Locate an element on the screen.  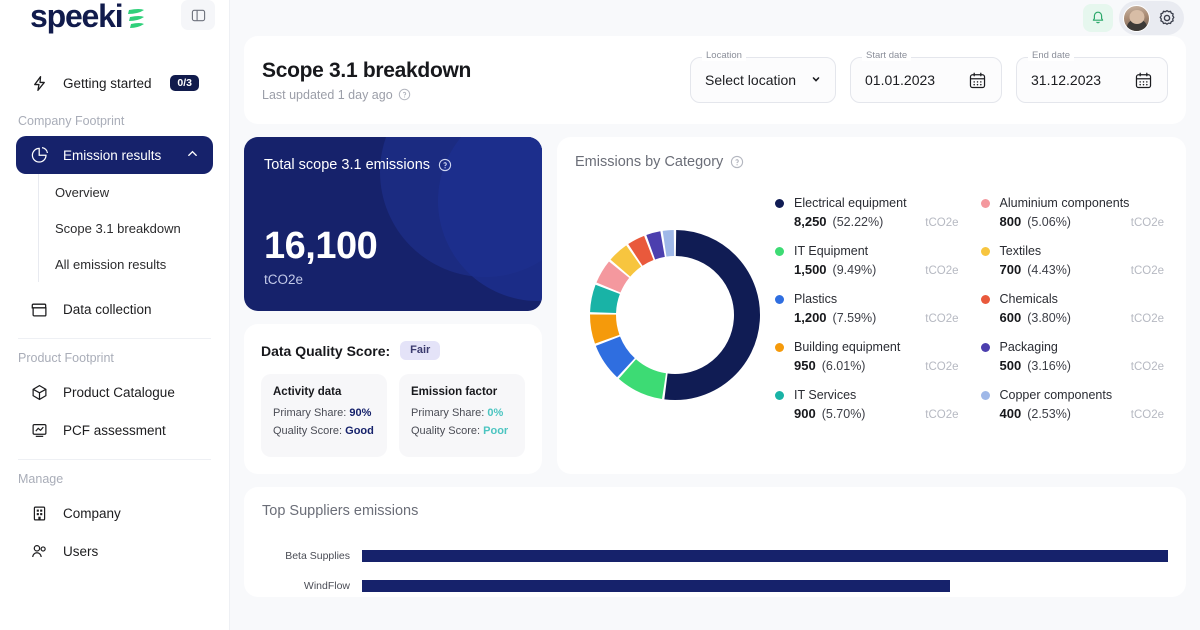
sidebar-item-emission-results: Emission results is located at coordinates (114, 155).